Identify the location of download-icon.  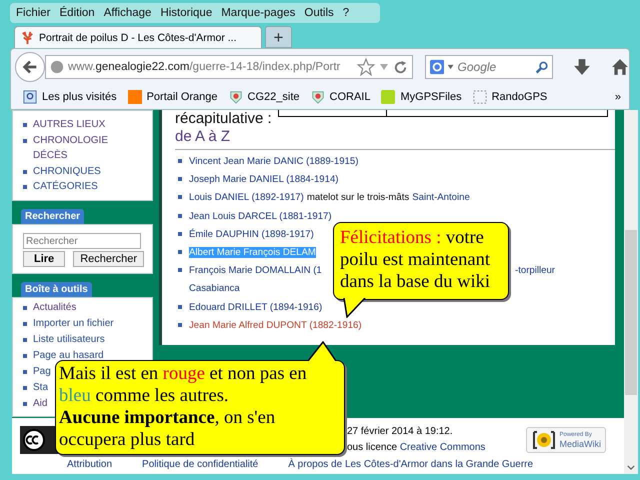
(582, 67).